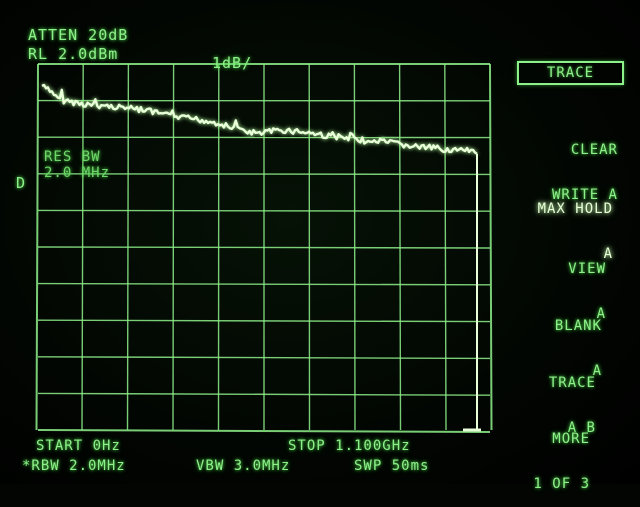 This screenshot has height=507, width=640. I want to click on vbw-readout: VBW 3.0MHz, so click(243, 466).